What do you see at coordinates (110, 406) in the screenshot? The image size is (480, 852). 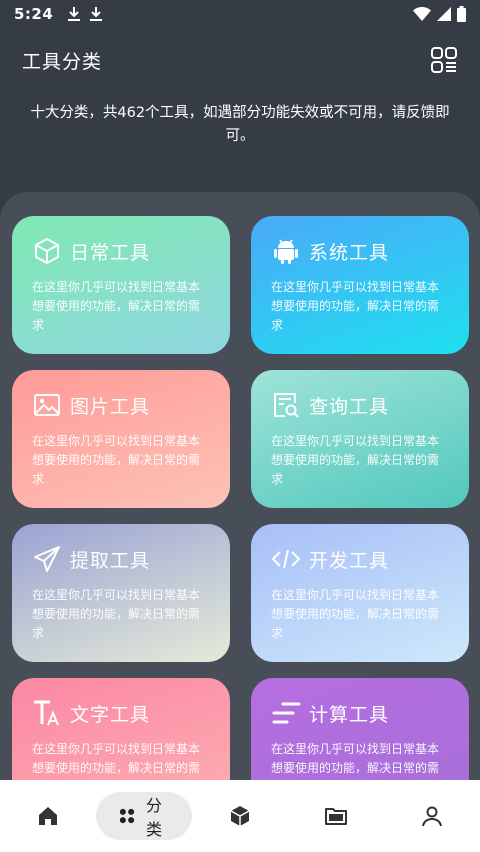 I see `card-title: 图片工具` at bounding box center [110, 406].